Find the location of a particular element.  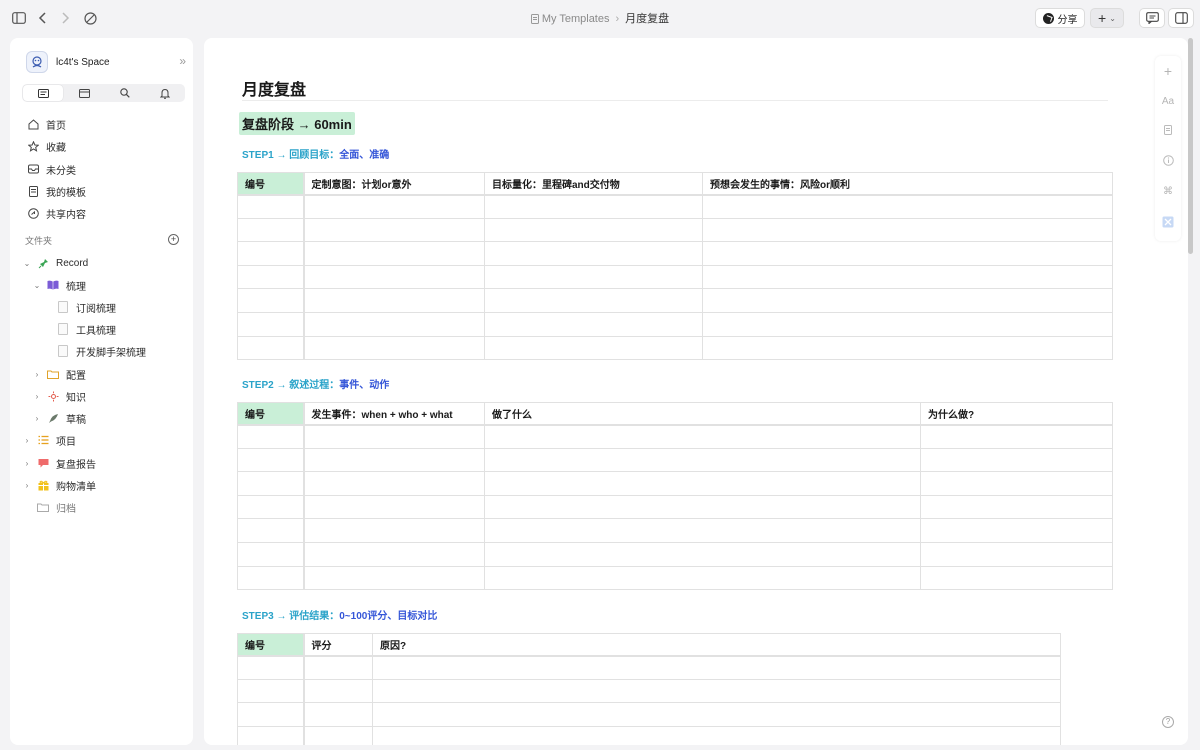

add-block-icon: + is located at coordinates (1168, 71).